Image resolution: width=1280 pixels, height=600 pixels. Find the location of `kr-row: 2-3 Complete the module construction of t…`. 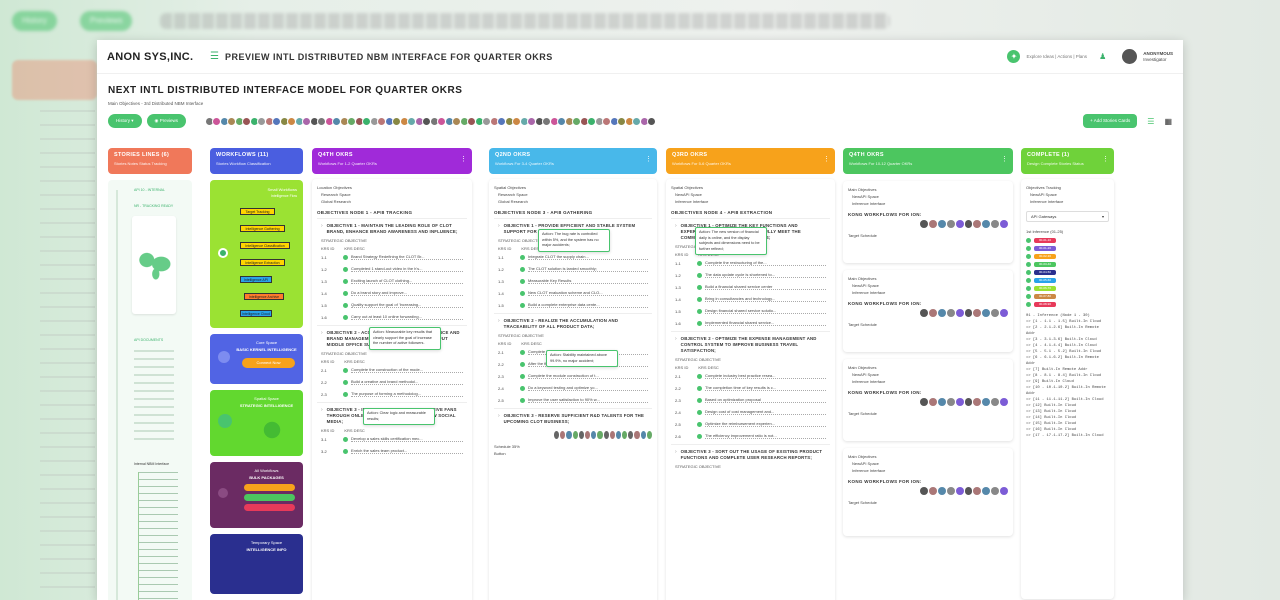

kr-row: 2-3 Complete the module construction of t… is located at coordinates (573, 376).